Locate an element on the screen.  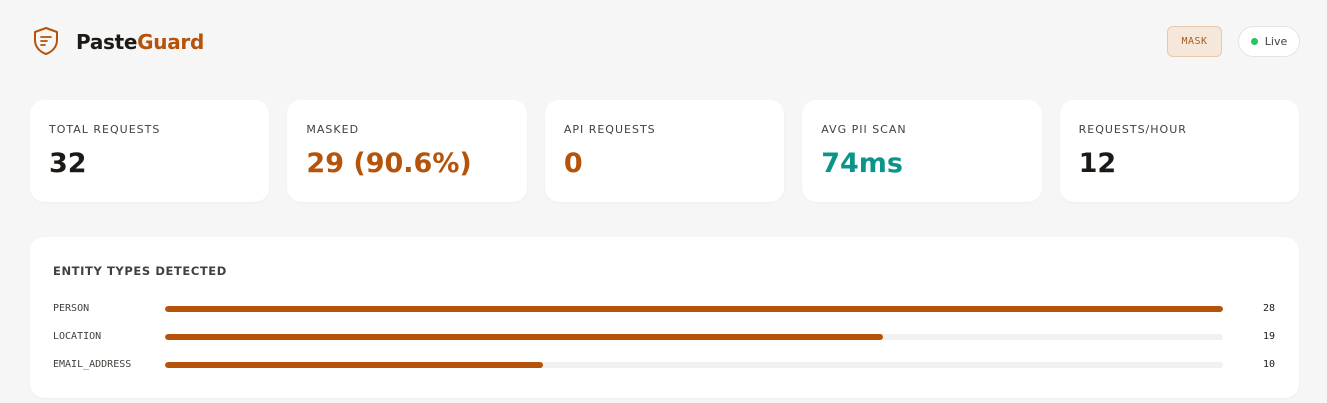
entity-row-location: LOCATION 19 is located at coordinates (664, 337).